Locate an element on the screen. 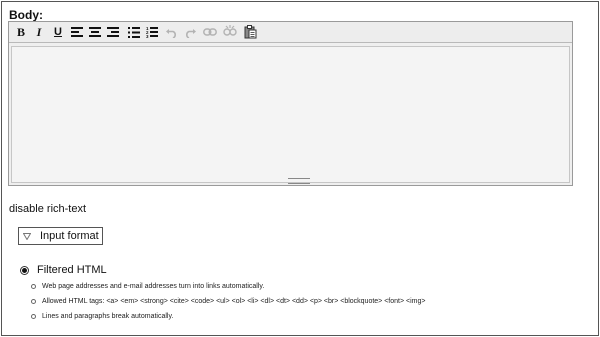  align-left-button is located at coordinates (77, 32).